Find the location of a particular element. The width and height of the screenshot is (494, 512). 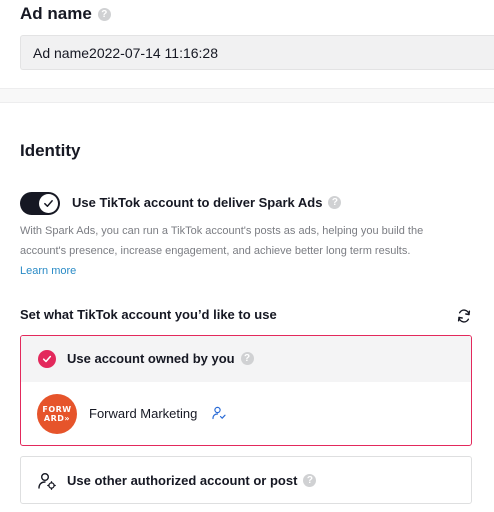

section-divider is located at coordinates (247, 95).